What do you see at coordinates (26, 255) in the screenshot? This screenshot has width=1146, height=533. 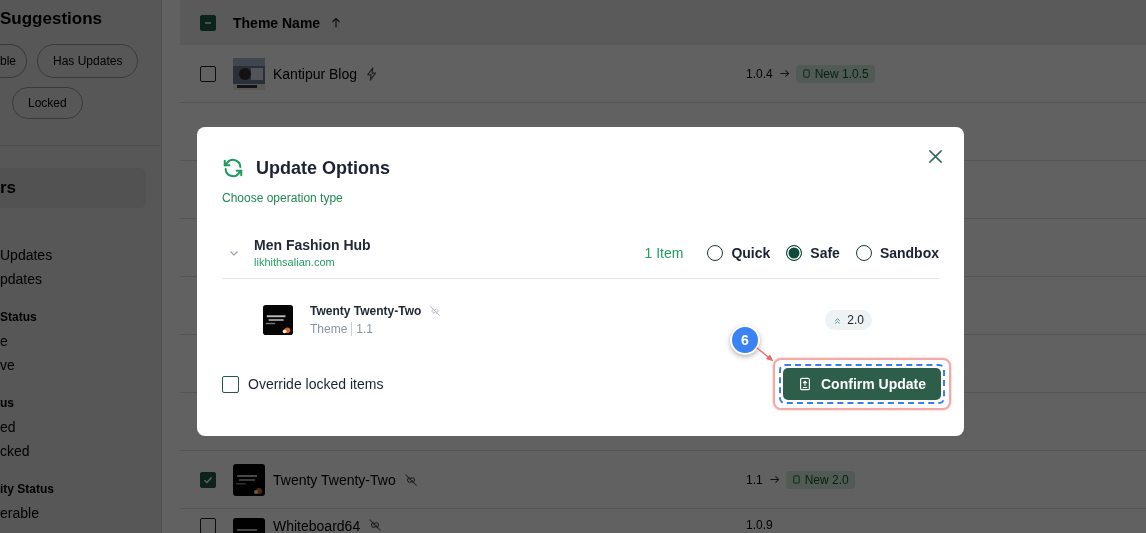 I see `filter-option: Updates` at bounding box center [26, 255].